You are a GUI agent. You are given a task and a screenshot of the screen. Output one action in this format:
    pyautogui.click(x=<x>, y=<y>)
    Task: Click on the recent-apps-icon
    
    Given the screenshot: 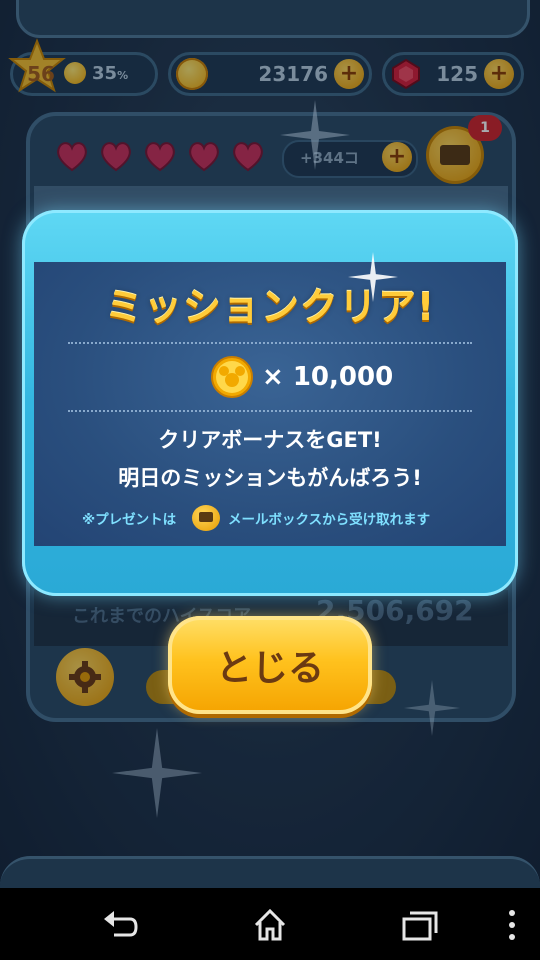 What is the action you would take?
    pyautogui.click(x=420, y=925)
    